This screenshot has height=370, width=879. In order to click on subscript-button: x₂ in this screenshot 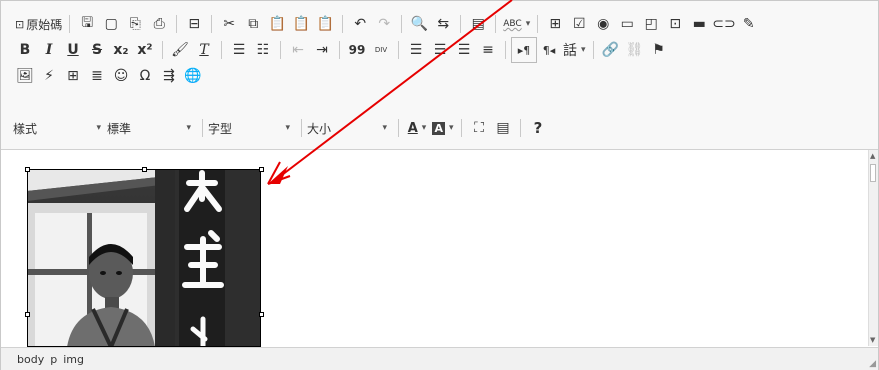, I will do `click(121, 50)`.